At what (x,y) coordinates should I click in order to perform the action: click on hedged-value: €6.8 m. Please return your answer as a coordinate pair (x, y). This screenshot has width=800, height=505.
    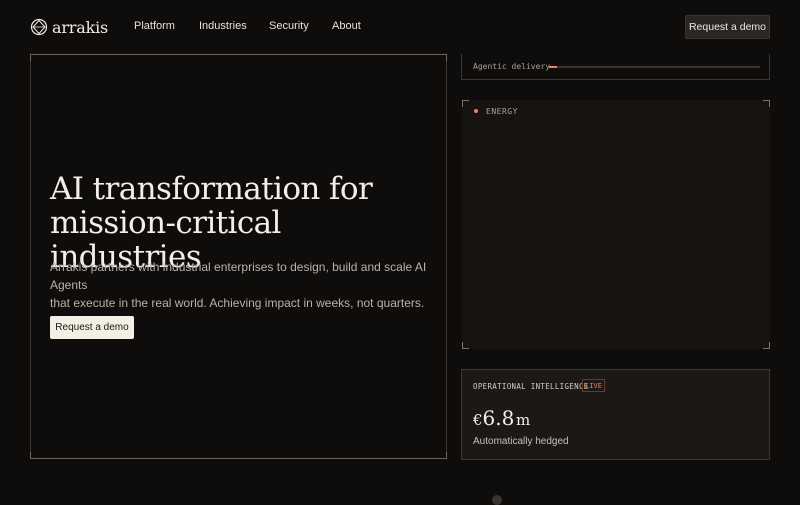
    Looking at the image, I should click on (501, 418).